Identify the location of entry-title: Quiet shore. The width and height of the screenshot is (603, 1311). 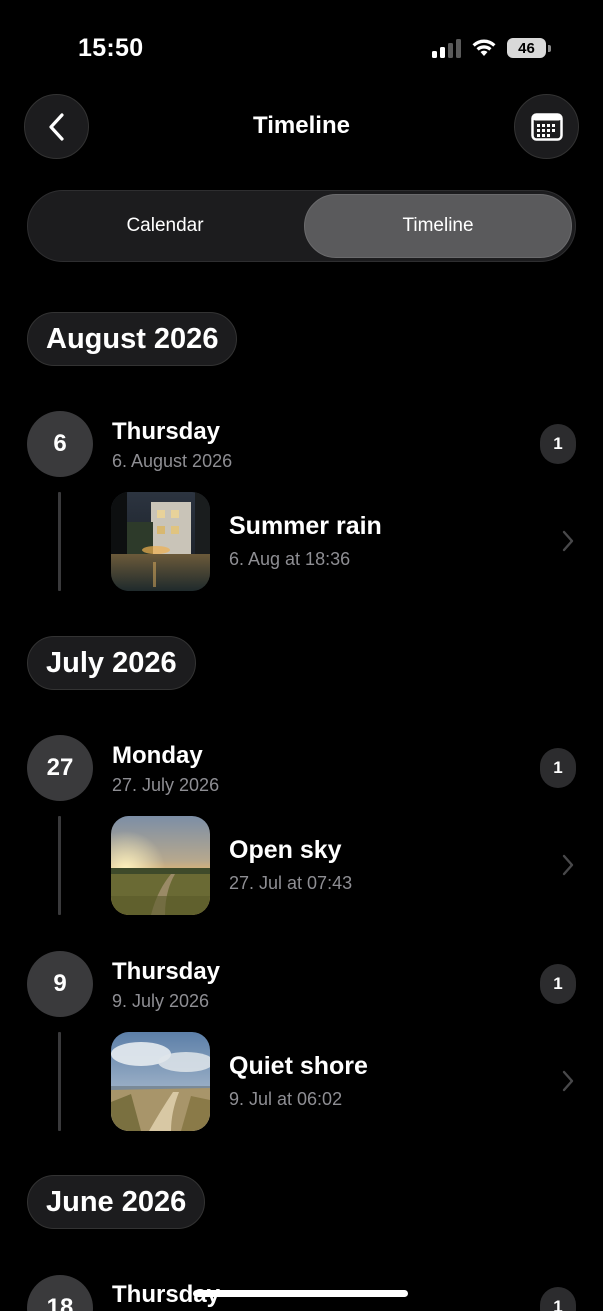
(298, 1066).